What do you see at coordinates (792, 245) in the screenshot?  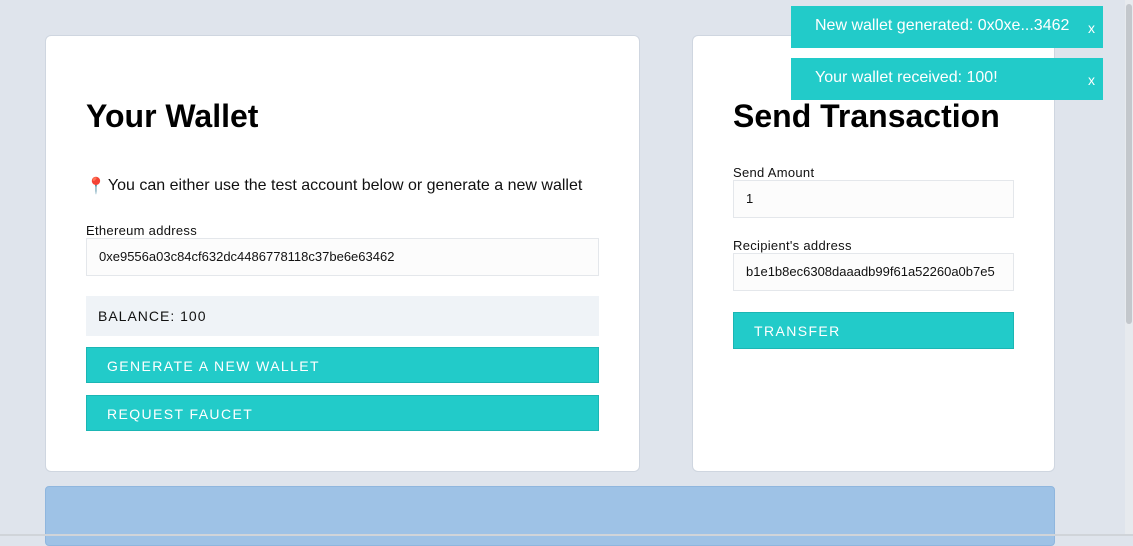 I see `recipient-address-label: Recipient's address` at bounding box center [792, 245].